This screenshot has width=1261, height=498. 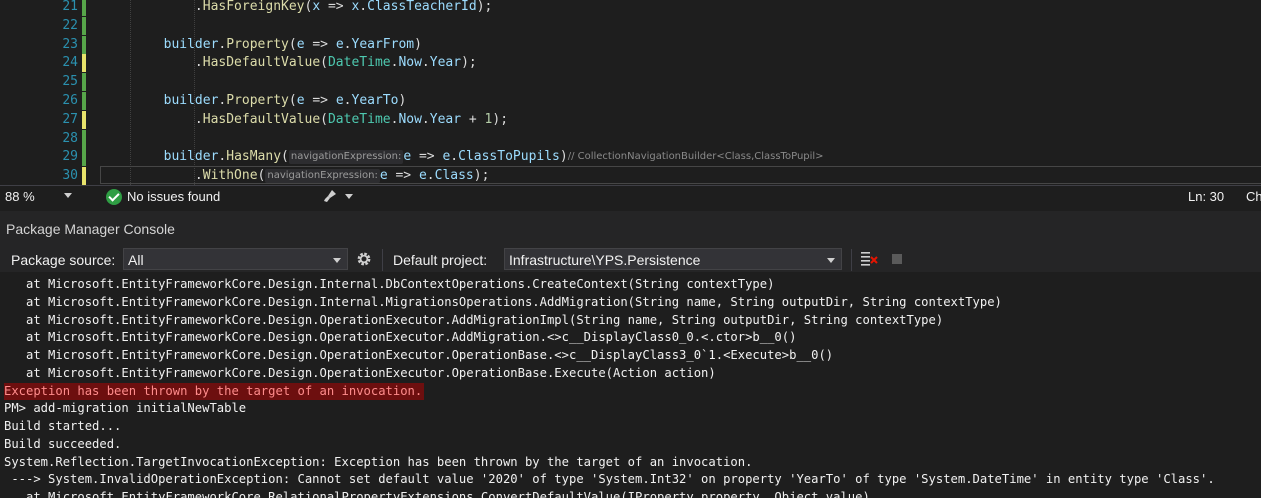 I want to click on line-number: 28, so click(x=70, y=138).